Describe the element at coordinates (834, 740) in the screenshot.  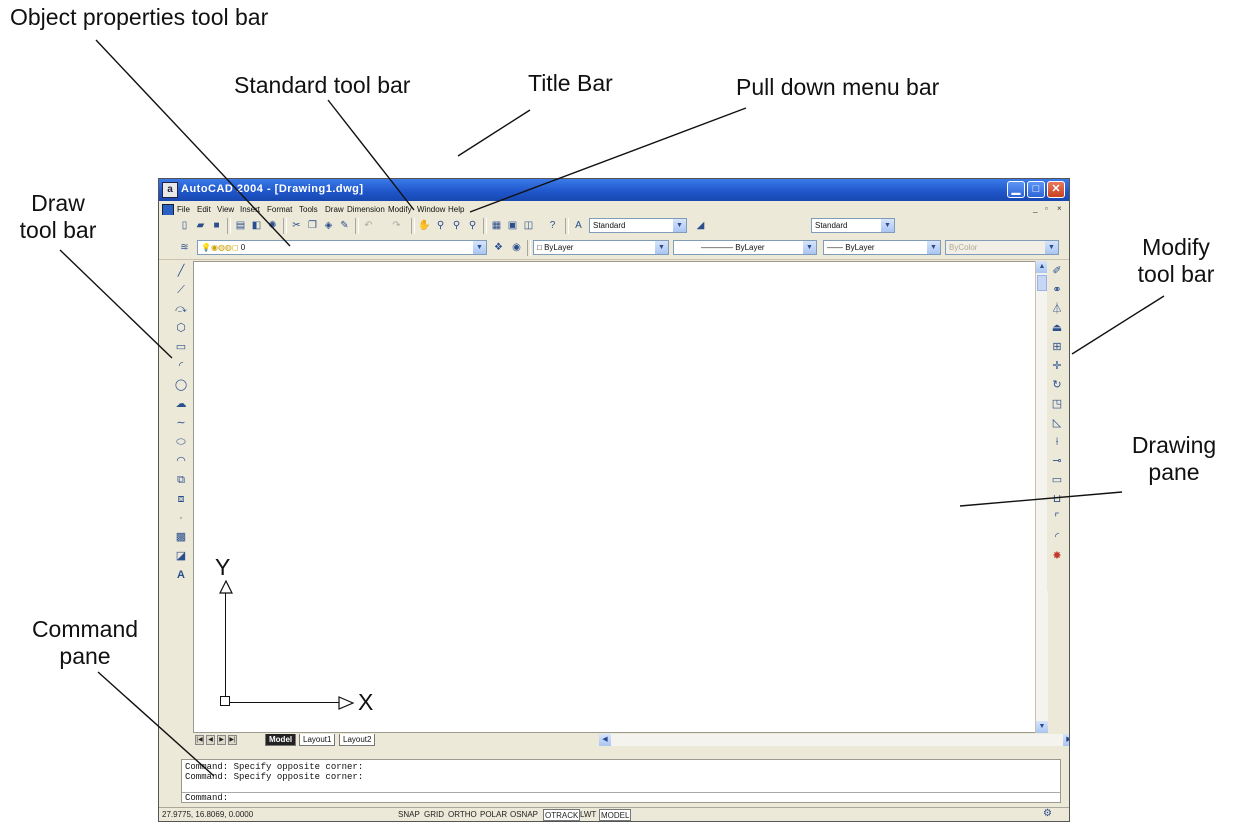
I see `horizontal-scrollbar: ◀ ▶` at that location.